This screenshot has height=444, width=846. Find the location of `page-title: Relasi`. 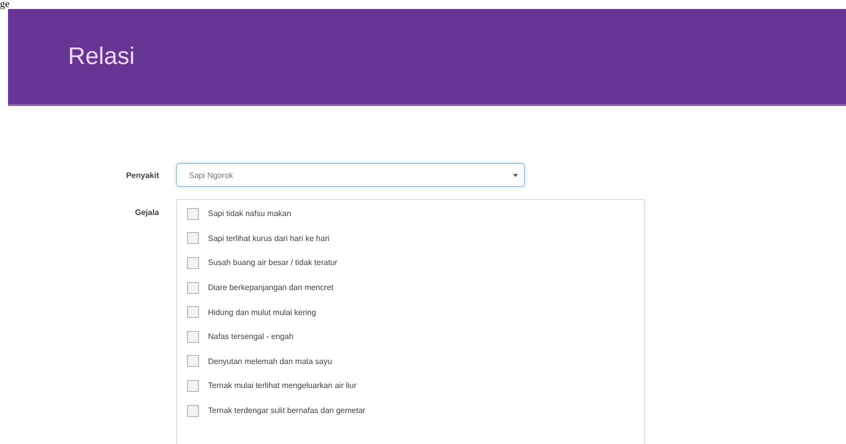

page-title: Relasi is located at coordinates (101, 56).